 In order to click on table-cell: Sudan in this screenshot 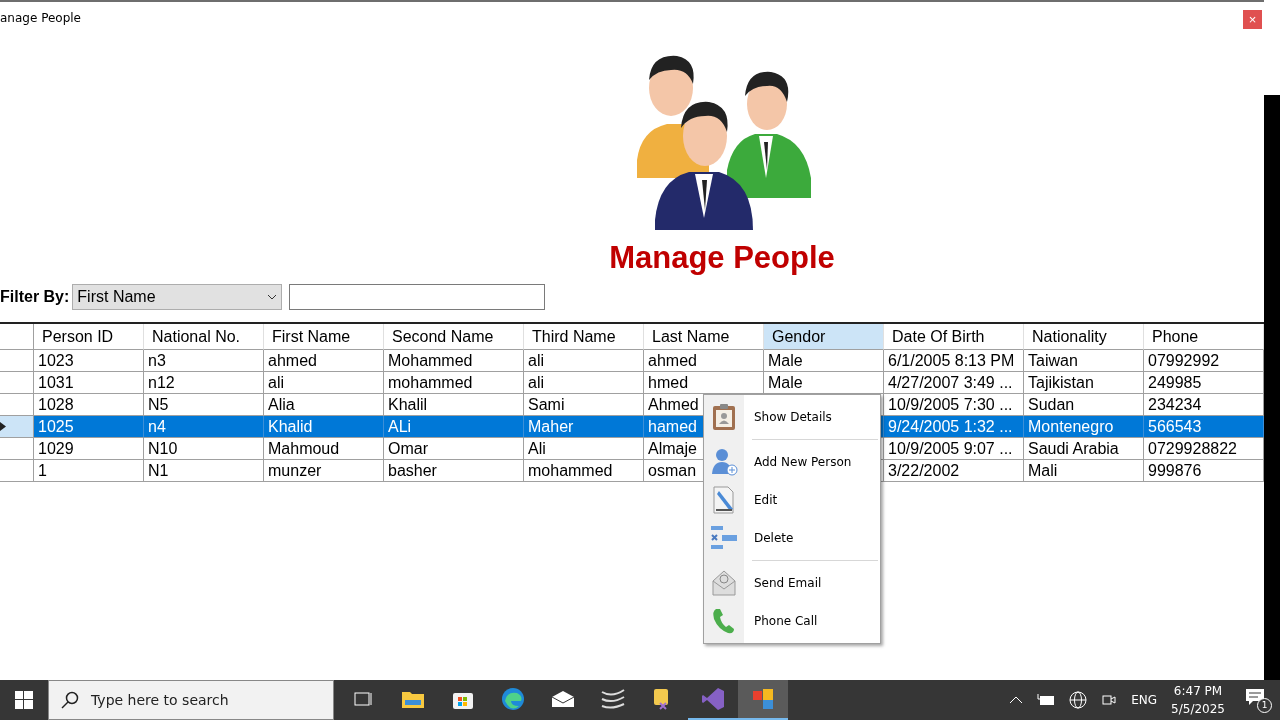, I will do `click(1051, 404)`.